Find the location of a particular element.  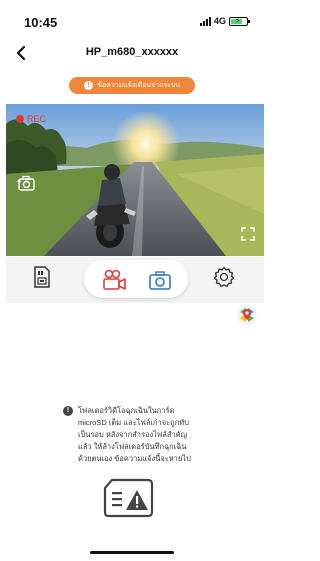

header: HP_m680_xxxxxx is located at coordinates (132, 53).